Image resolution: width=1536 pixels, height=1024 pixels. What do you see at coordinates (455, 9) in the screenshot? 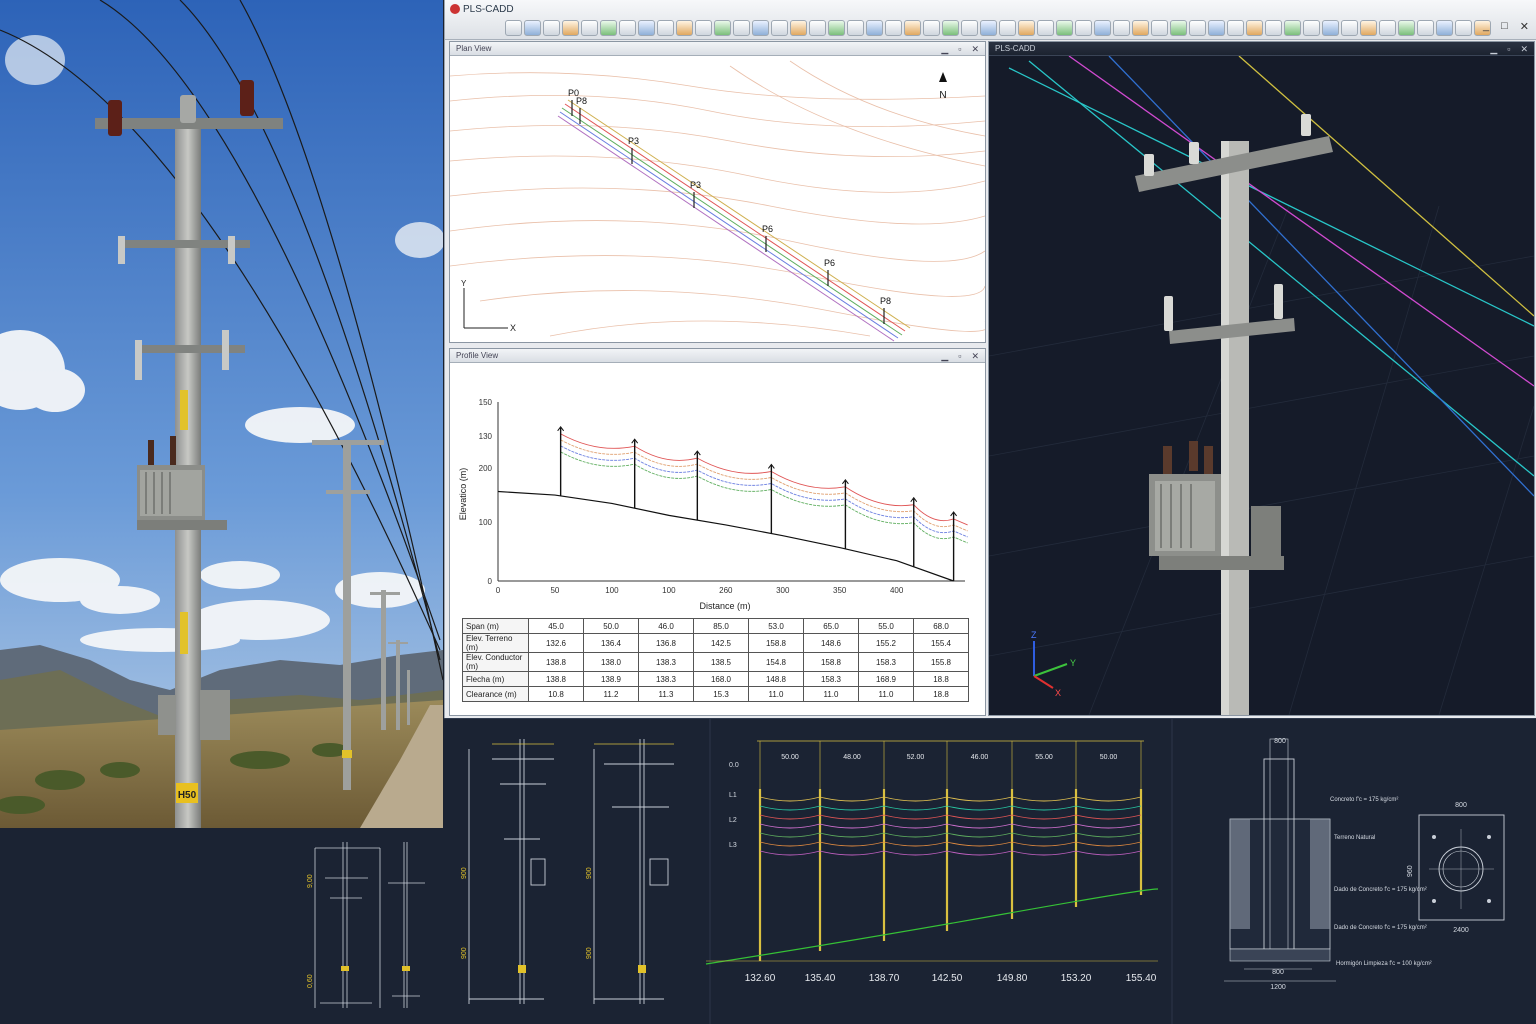
I see `app-icon` at bounding box center [455, 9].